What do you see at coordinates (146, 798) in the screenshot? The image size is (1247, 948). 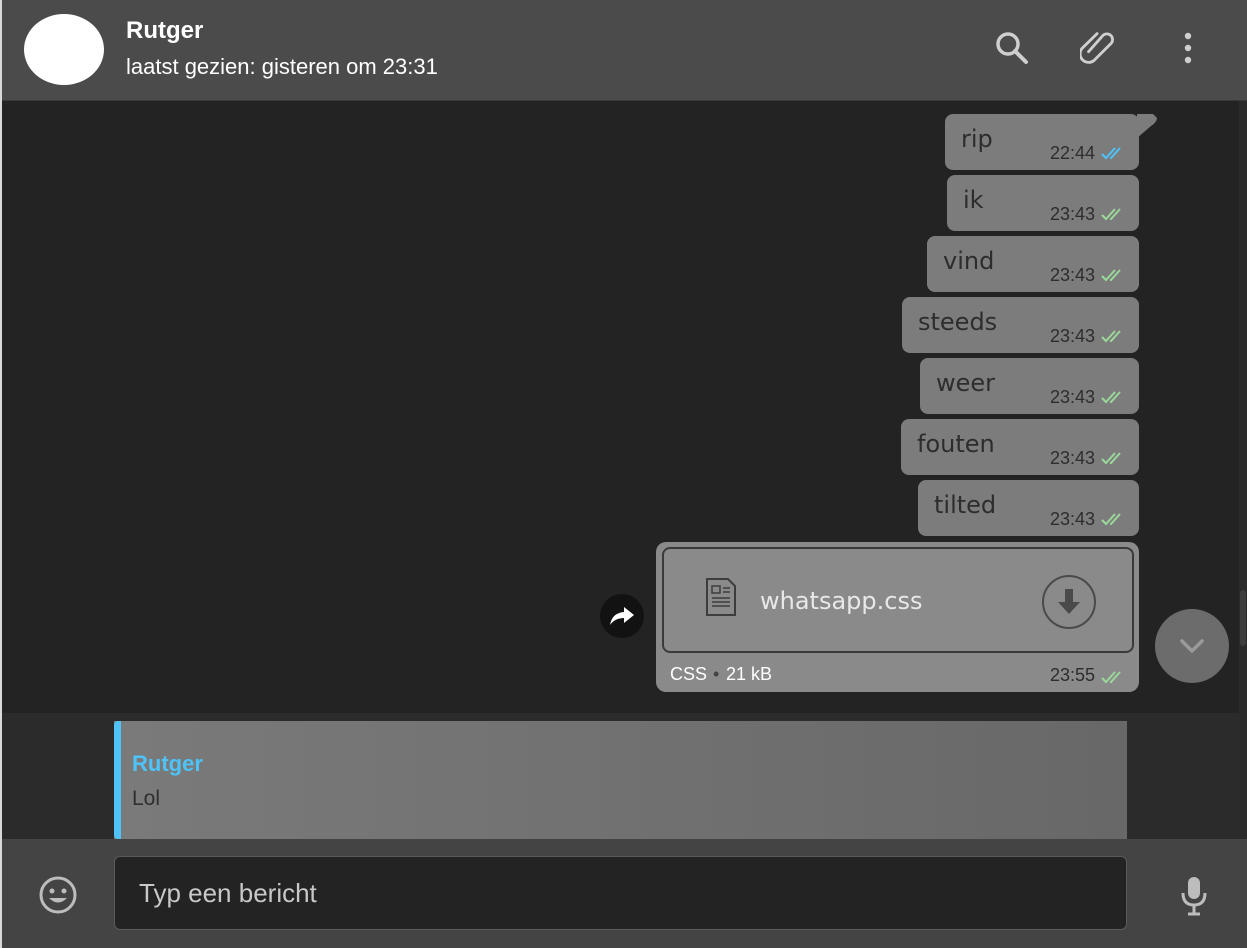 I see `quoted-text: Lol` at bounding box center [146, 798].